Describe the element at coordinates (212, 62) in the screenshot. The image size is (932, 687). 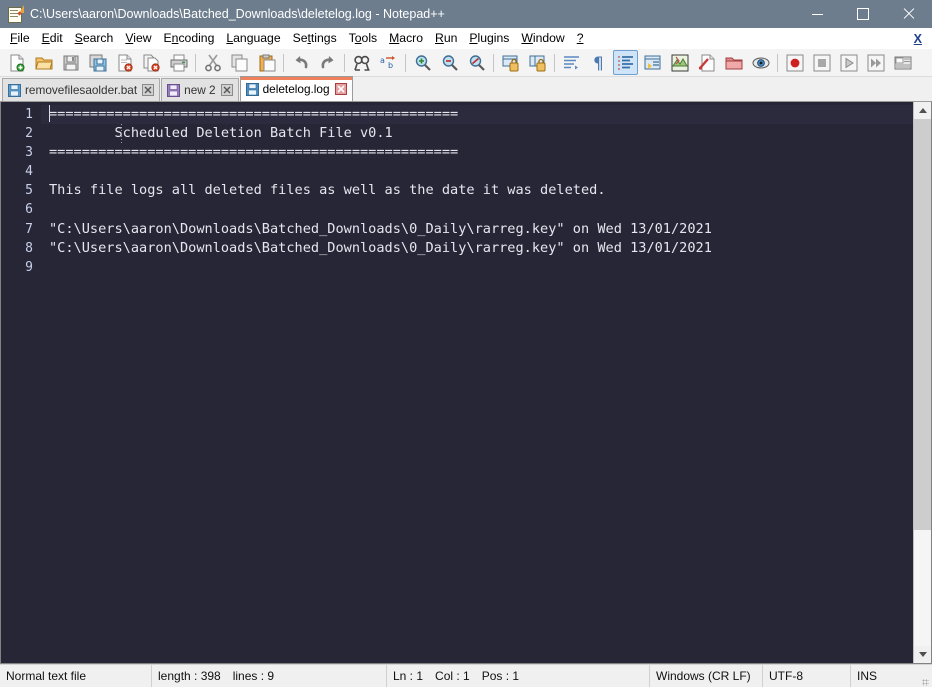
I see `cut-icon` at that location.